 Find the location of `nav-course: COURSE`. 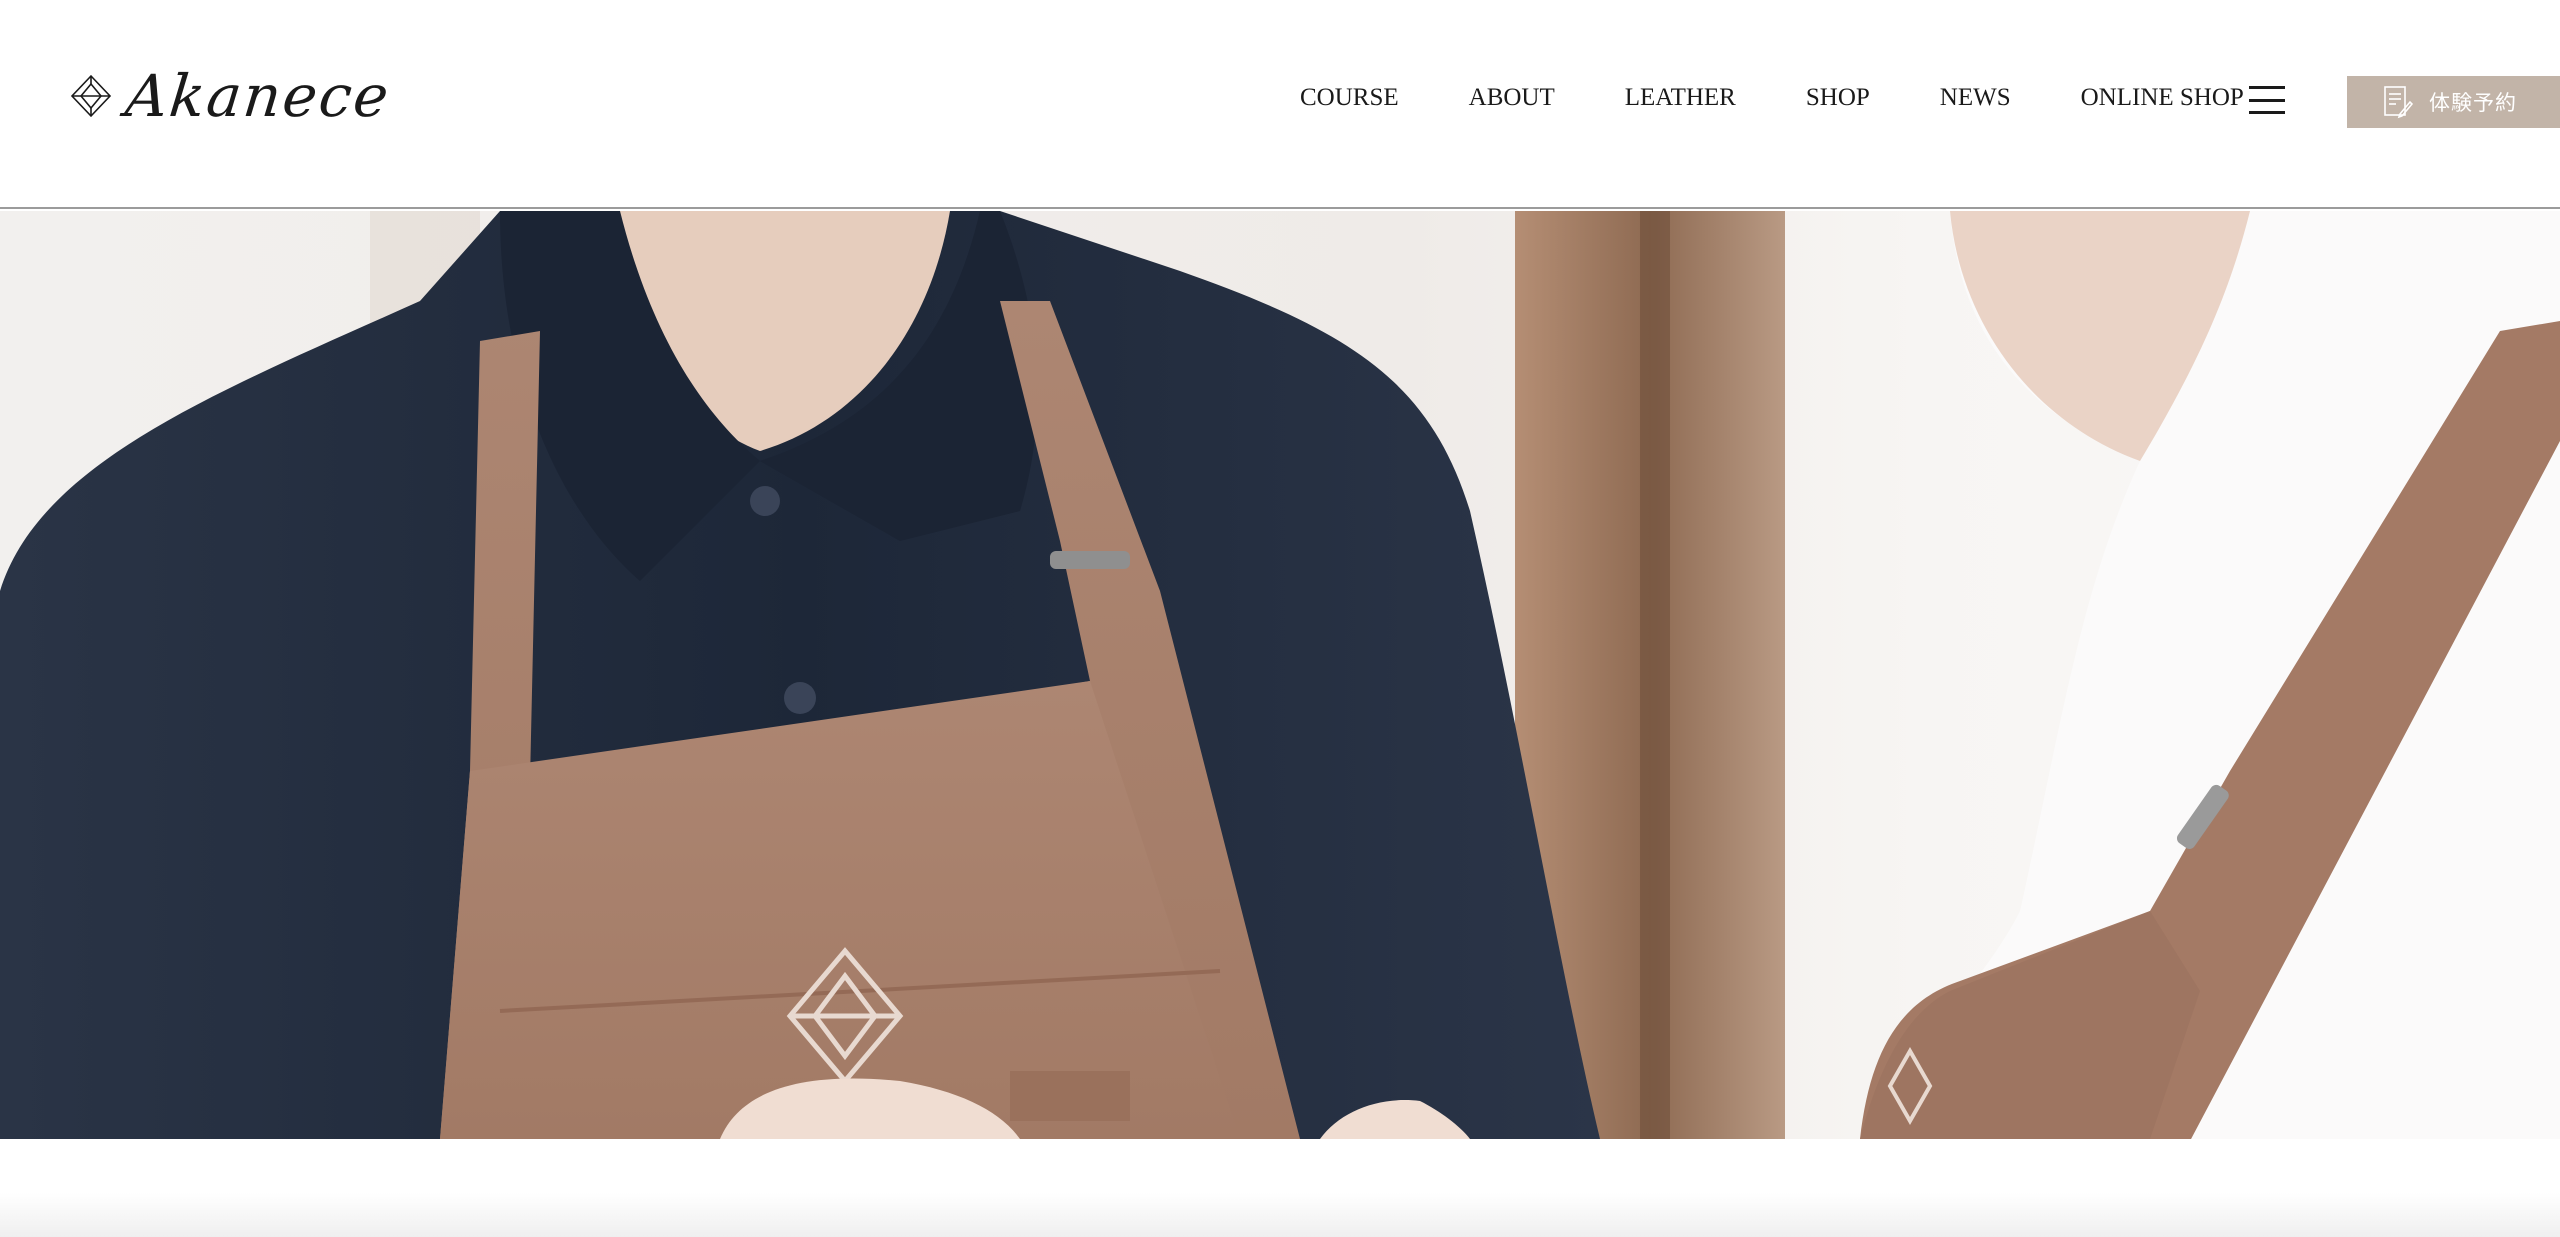

nav-course: COURSE is located at coordinates (1349, 98).